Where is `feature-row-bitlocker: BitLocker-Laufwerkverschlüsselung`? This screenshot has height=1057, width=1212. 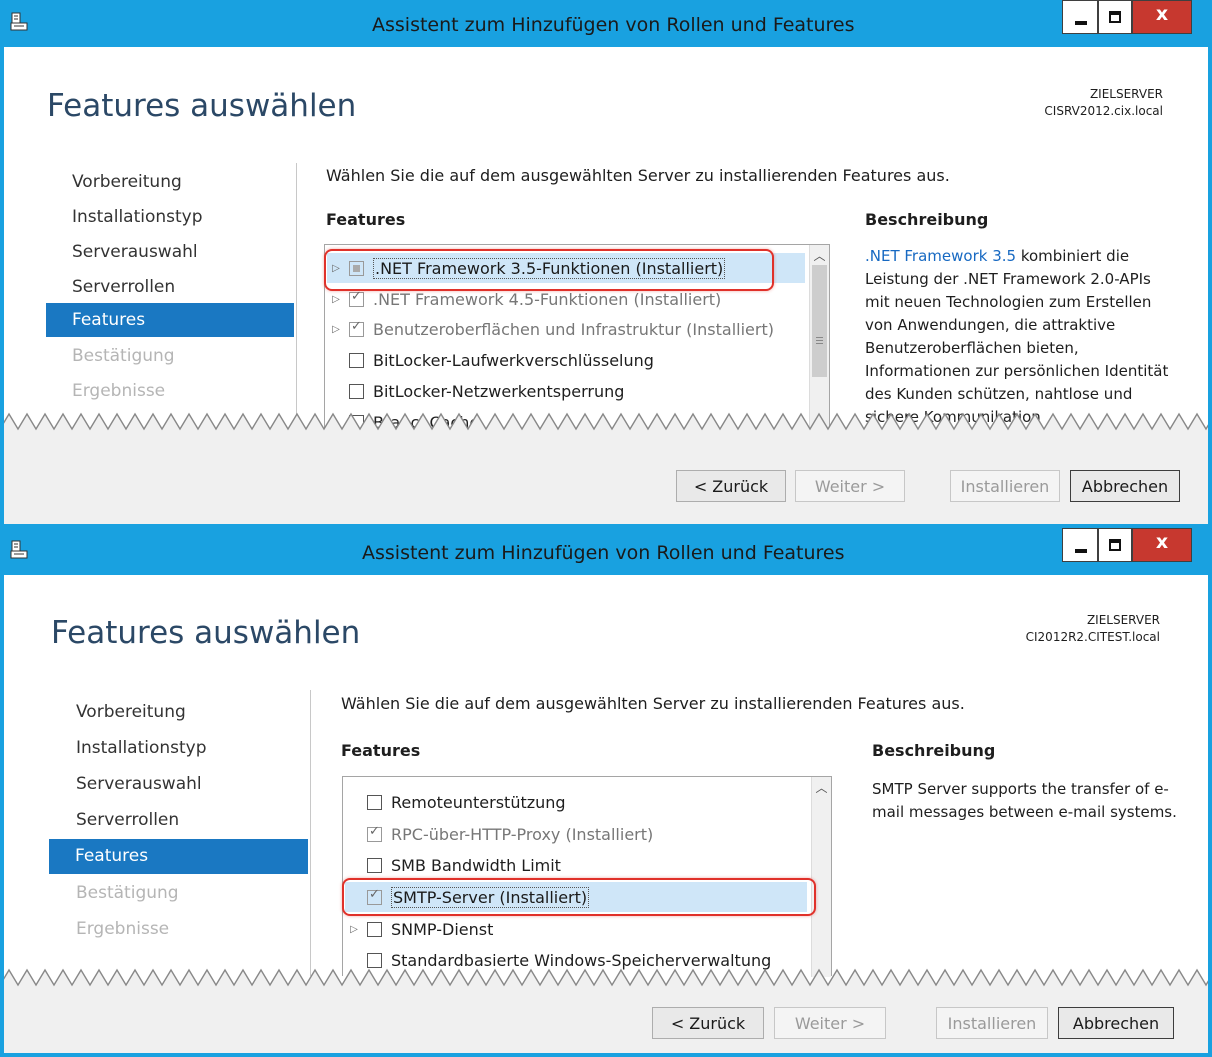 feature-row-bitlocker: BitLocker-Laufwerkverschlüsselung is located at coordinates (566, 360).